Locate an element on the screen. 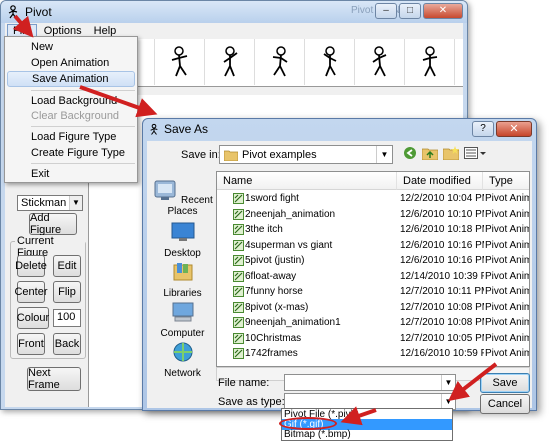 This screenshot has width=550, height=443. folder-icon is located at coordinates (231, 155).